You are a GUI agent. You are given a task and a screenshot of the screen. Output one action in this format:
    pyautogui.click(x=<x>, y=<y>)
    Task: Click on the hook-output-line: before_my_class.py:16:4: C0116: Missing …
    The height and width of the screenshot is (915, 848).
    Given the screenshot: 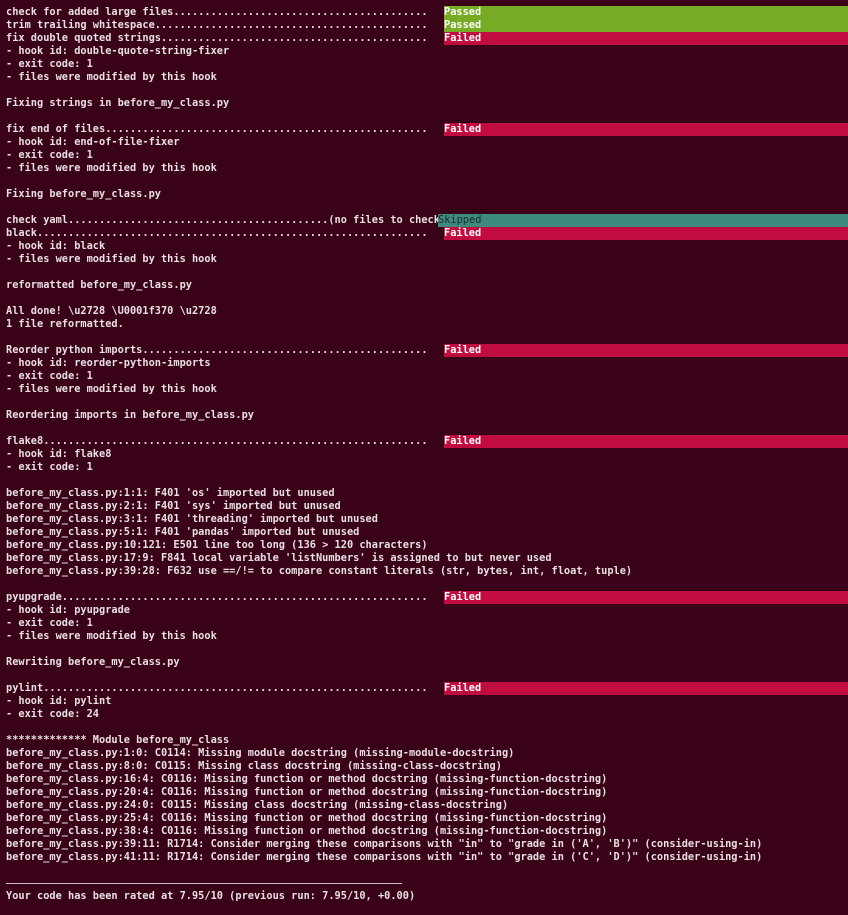 What is the action you would take?
    pyautogui.click(x=307, y=779)
    